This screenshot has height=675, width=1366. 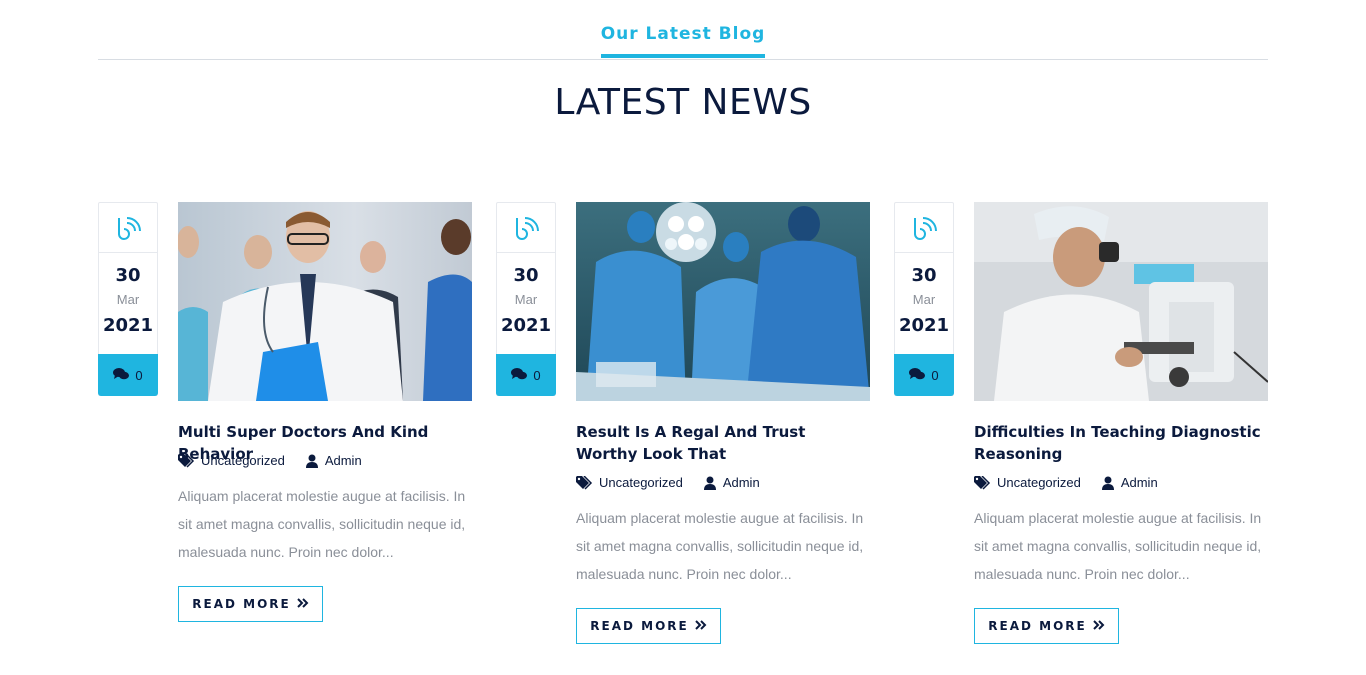 I want to click on section-title: LATEST NEWS, so click(x=683, y=102).